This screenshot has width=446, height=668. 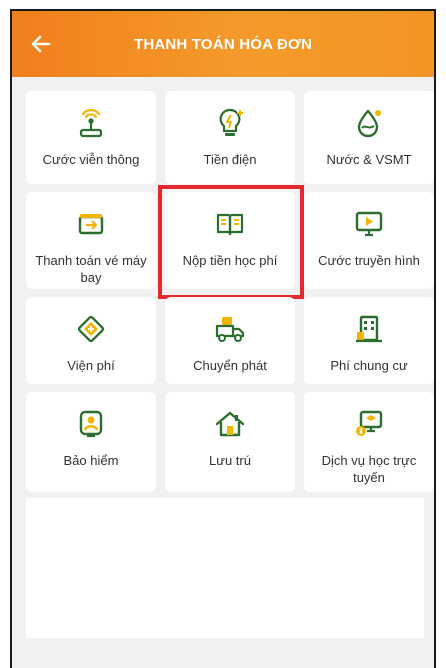 I want to click on service-label: Nước & VSMT, so click(x=369, y=159).